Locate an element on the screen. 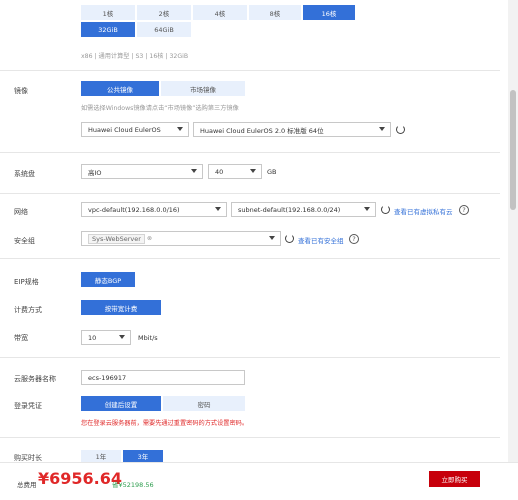  cpu-option-2: 2核 is located at coordinates (164, 12).